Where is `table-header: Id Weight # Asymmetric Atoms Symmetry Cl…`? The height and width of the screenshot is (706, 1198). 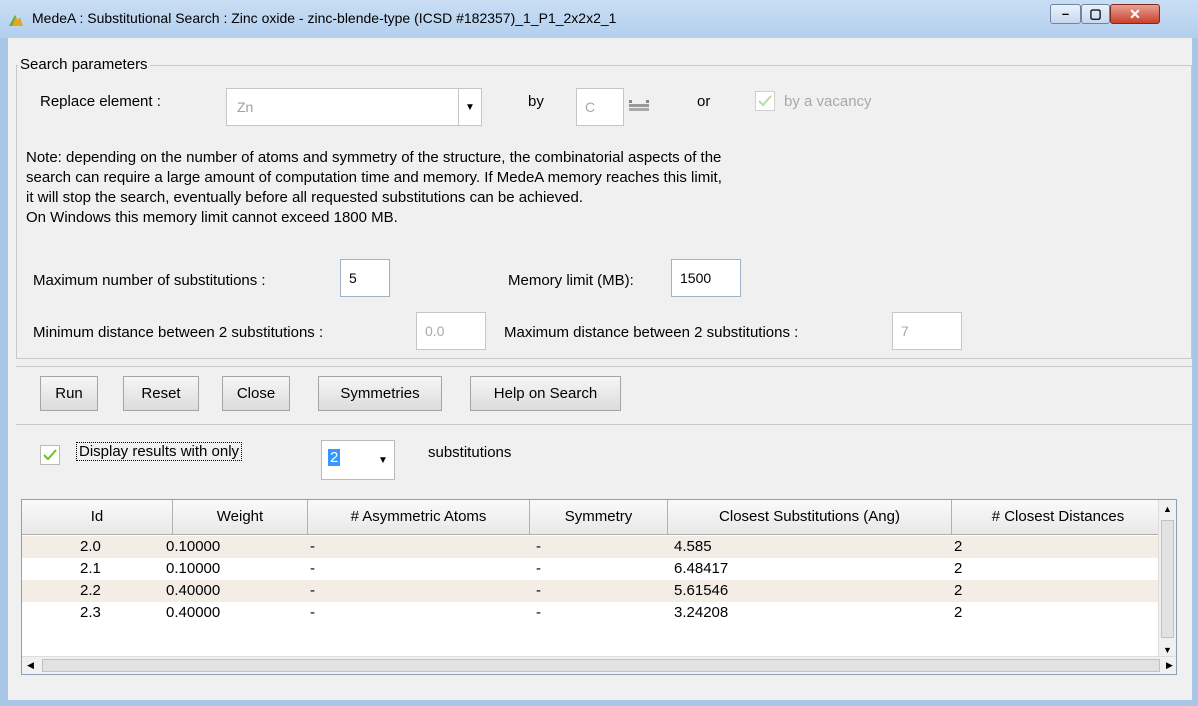 table-header: Id Weight # Asymmetric Atoms Symmetry Cl… is located at coordinates (592, 517).